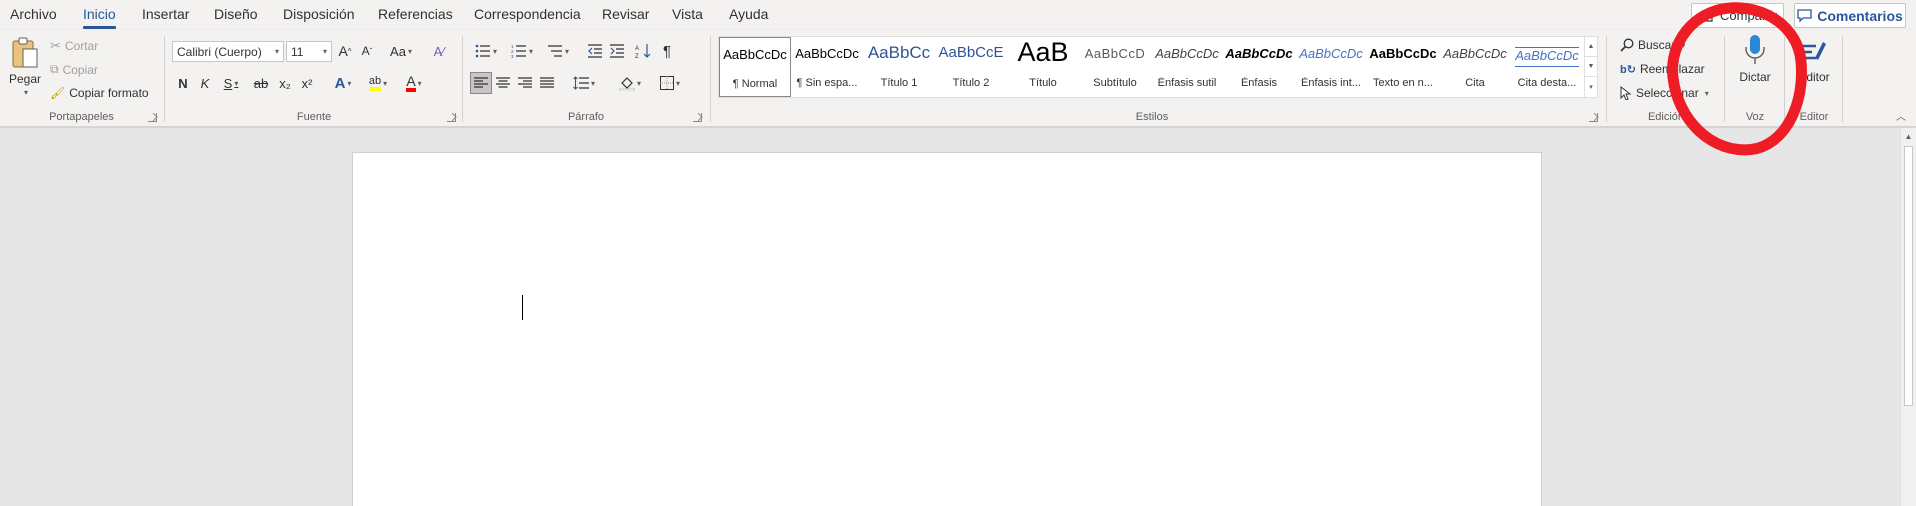  I want to click on text-effects-icon: A, so click(340, 83).